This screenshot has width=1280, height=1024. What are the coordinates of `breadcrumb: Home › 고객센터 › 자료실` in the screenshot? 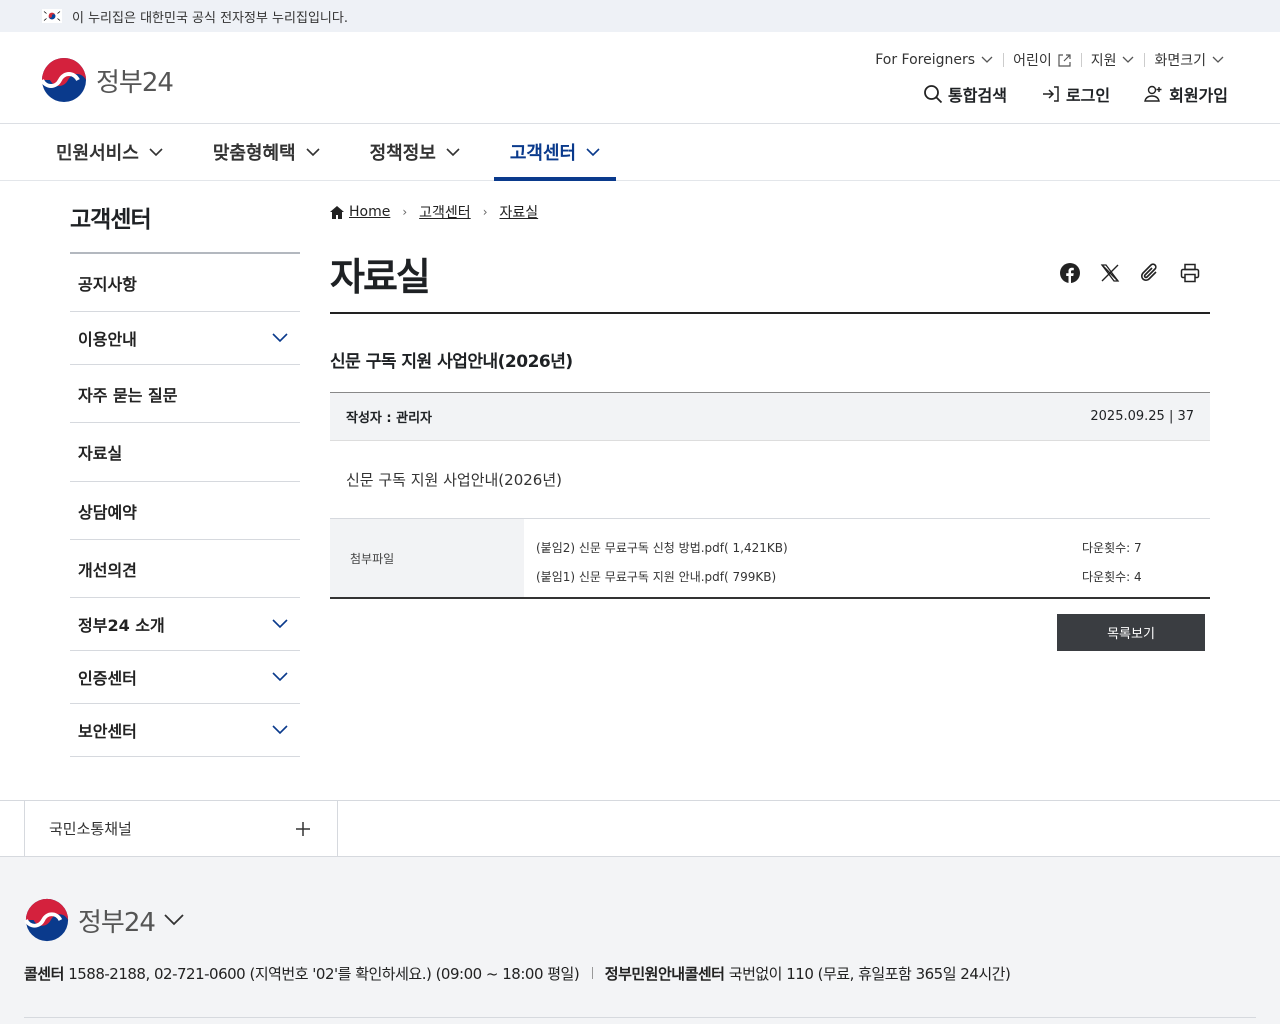 It's located at (770, 212).